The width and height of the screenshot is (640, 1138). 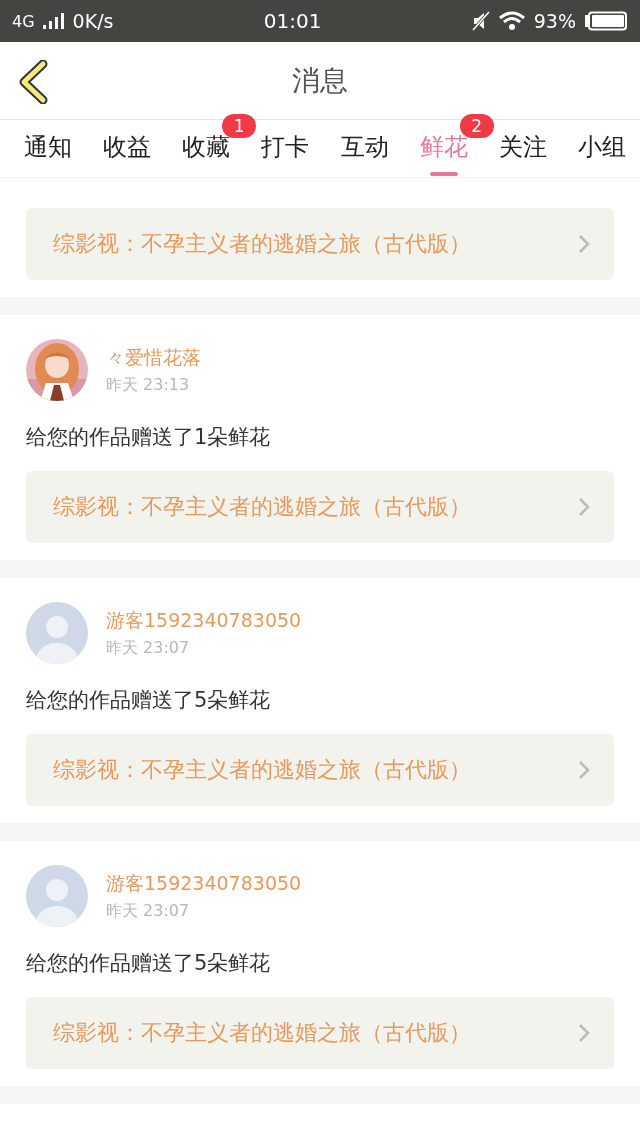 What do you see at coordinates (480, 21) in the screenshot?
I see `mute-icon` at bounding box center [480, 21].